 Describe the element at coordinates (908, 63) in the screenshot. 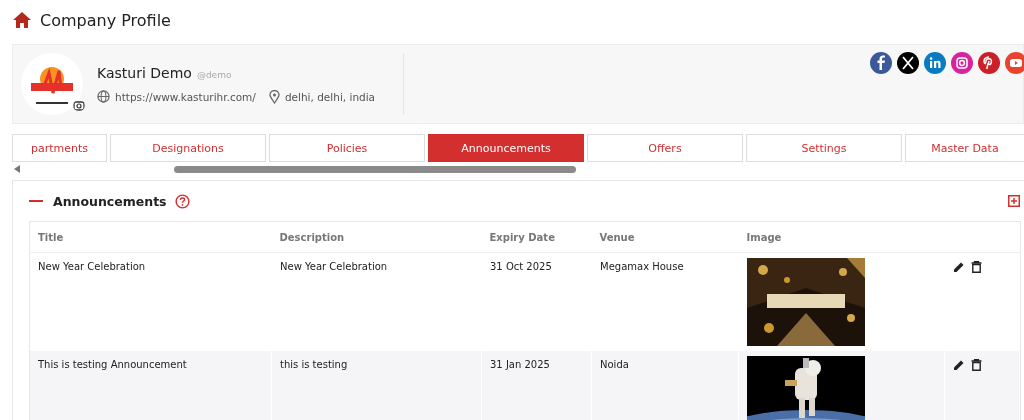

I see `x-icon` at that location.